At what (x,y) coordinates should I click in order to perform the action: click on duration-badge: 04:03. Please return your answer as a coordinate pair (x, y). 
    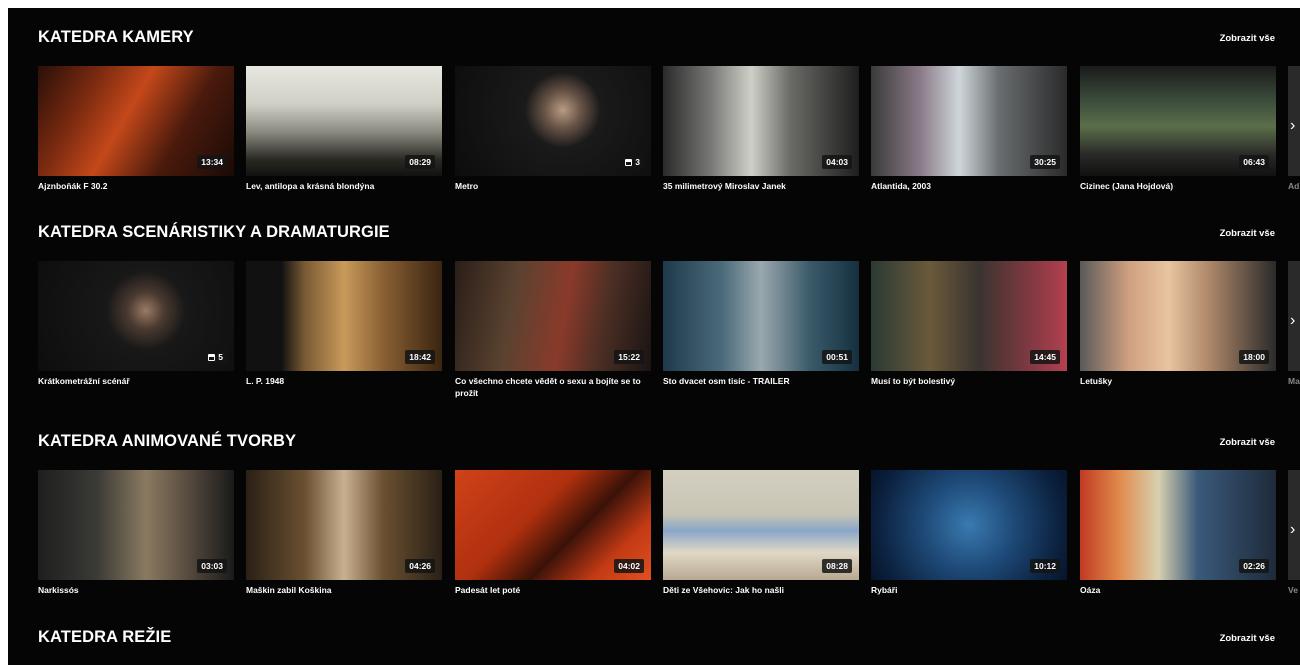
    Looking at the image, I should click on (837, 162).